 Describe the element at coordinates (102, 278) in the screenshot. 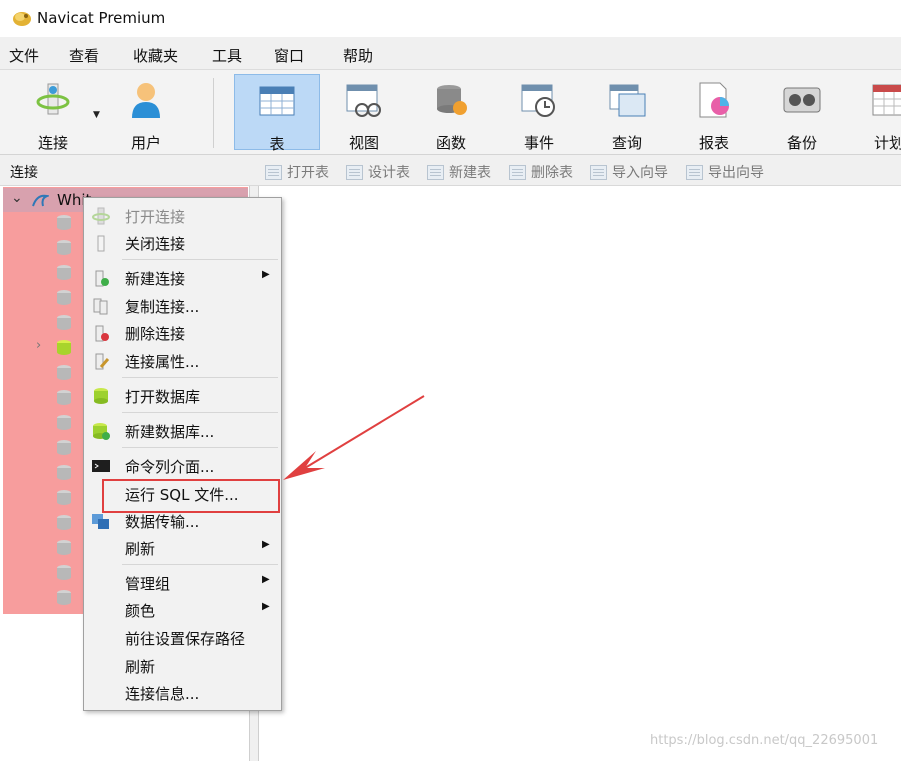

I see `new-connection-icon` at that location.